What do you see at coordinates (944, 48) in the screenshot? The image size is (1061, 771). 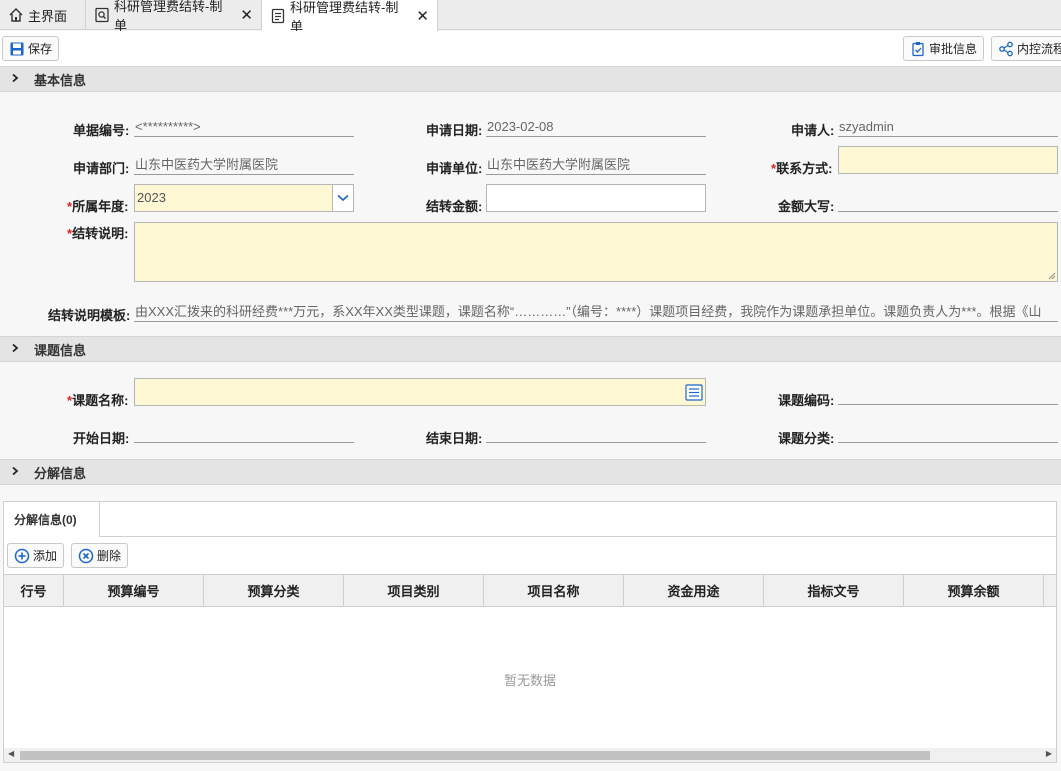 I see `approval-info-button: 审批信息` at bounding box center [944, 48].